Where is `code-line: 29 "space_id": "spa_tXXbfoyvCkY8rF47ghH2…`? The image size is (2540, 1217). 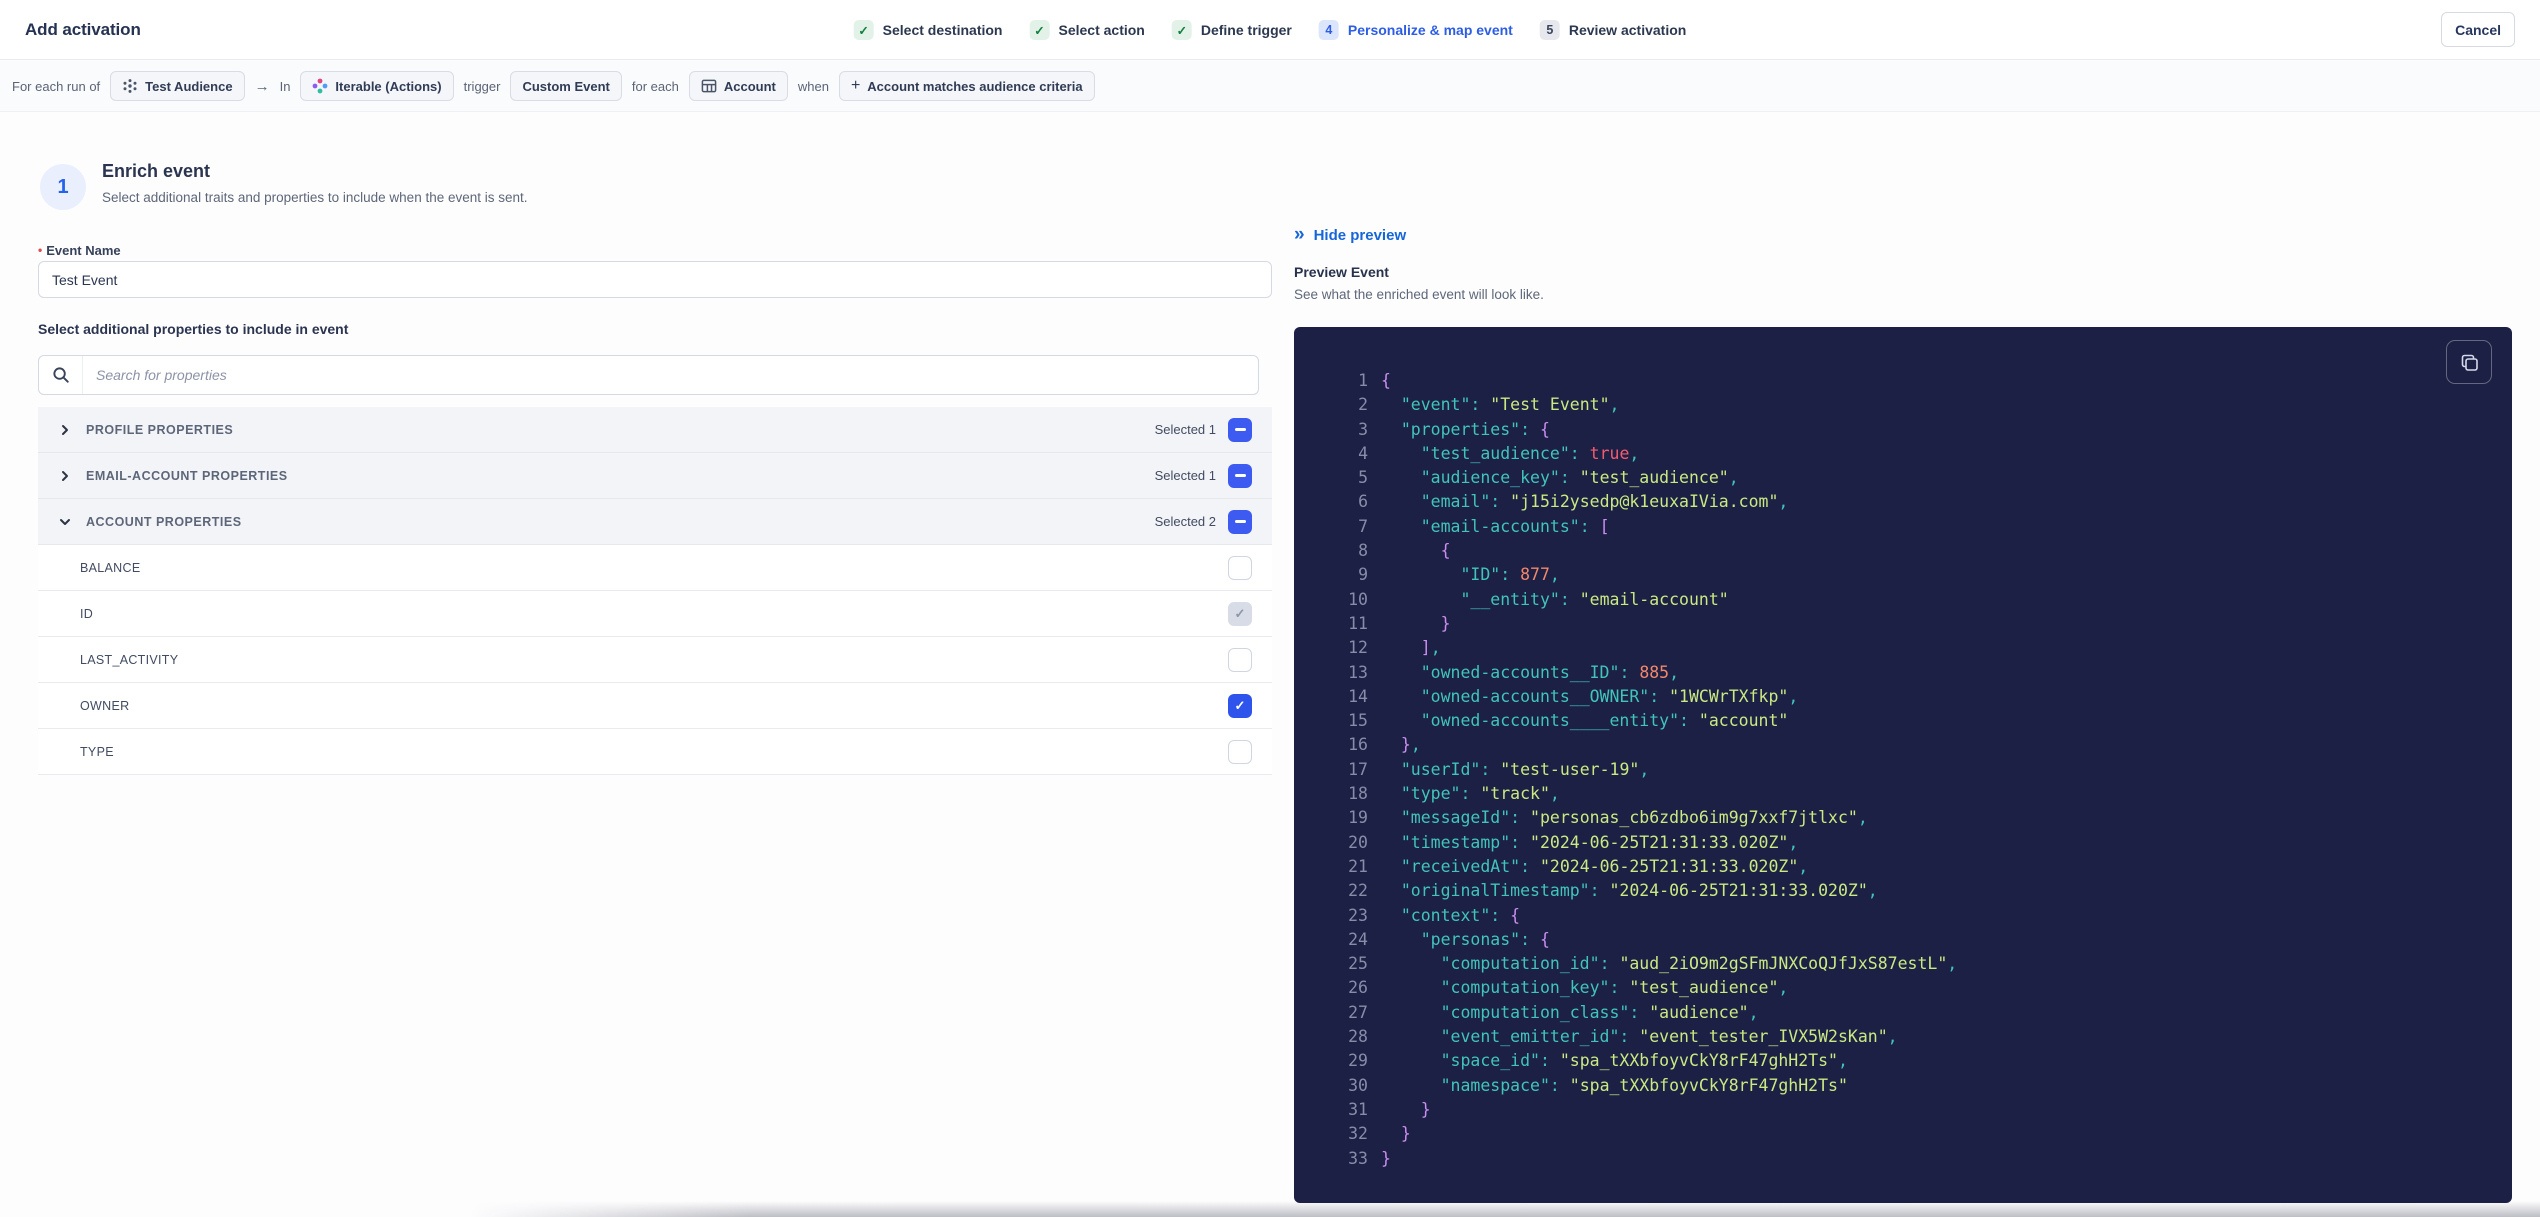
code-line: 29 "space_id": "spa_tXXbfoyvCkY8rF47ghH2… is located at coordinates (1907, 1061).